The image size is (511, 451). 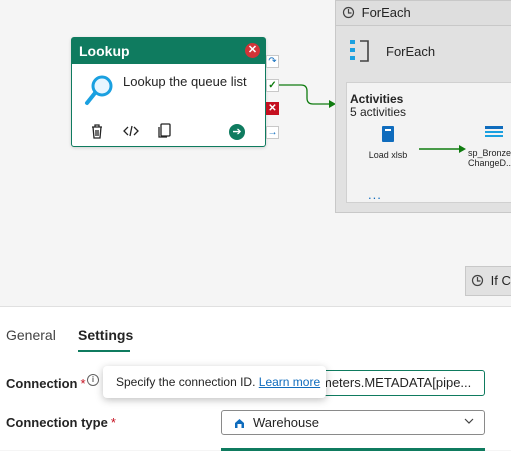 What do you see at coordinates (272, 108) in the screenshot?
I see `failure-port-icon: ✕` at bounding box center [272, 108].